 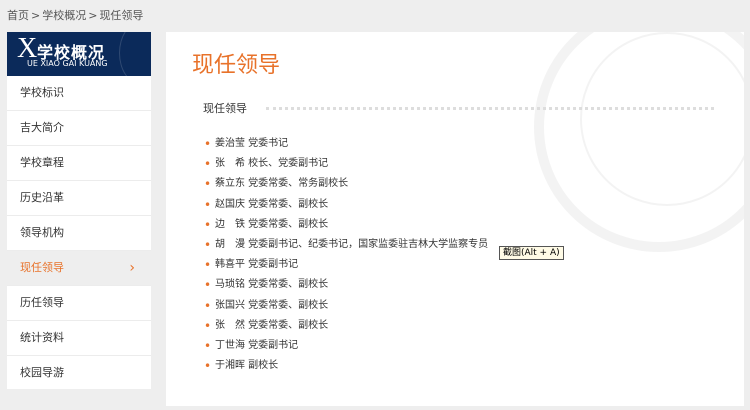 I want to click on sidebar-item-label: 校园导游, so click(x=42, y=372).